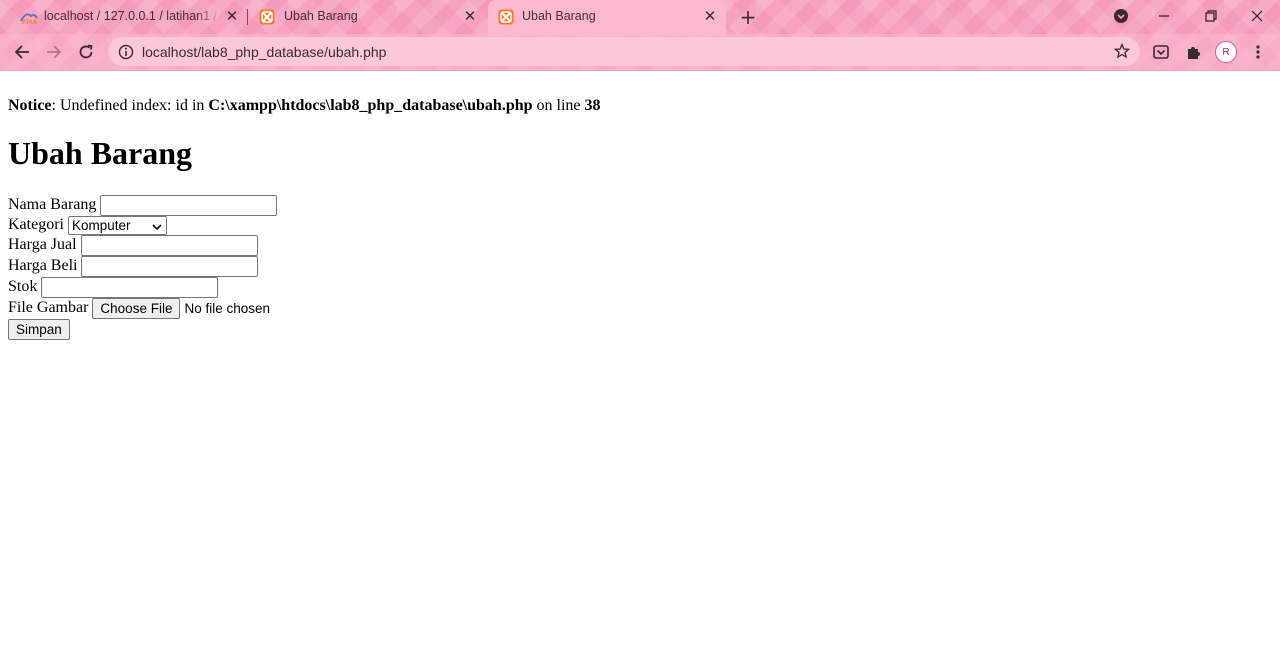  Describe the element at coordinates (54, 52) in the screenshot. I see `forward-arrow-icon` at that location.